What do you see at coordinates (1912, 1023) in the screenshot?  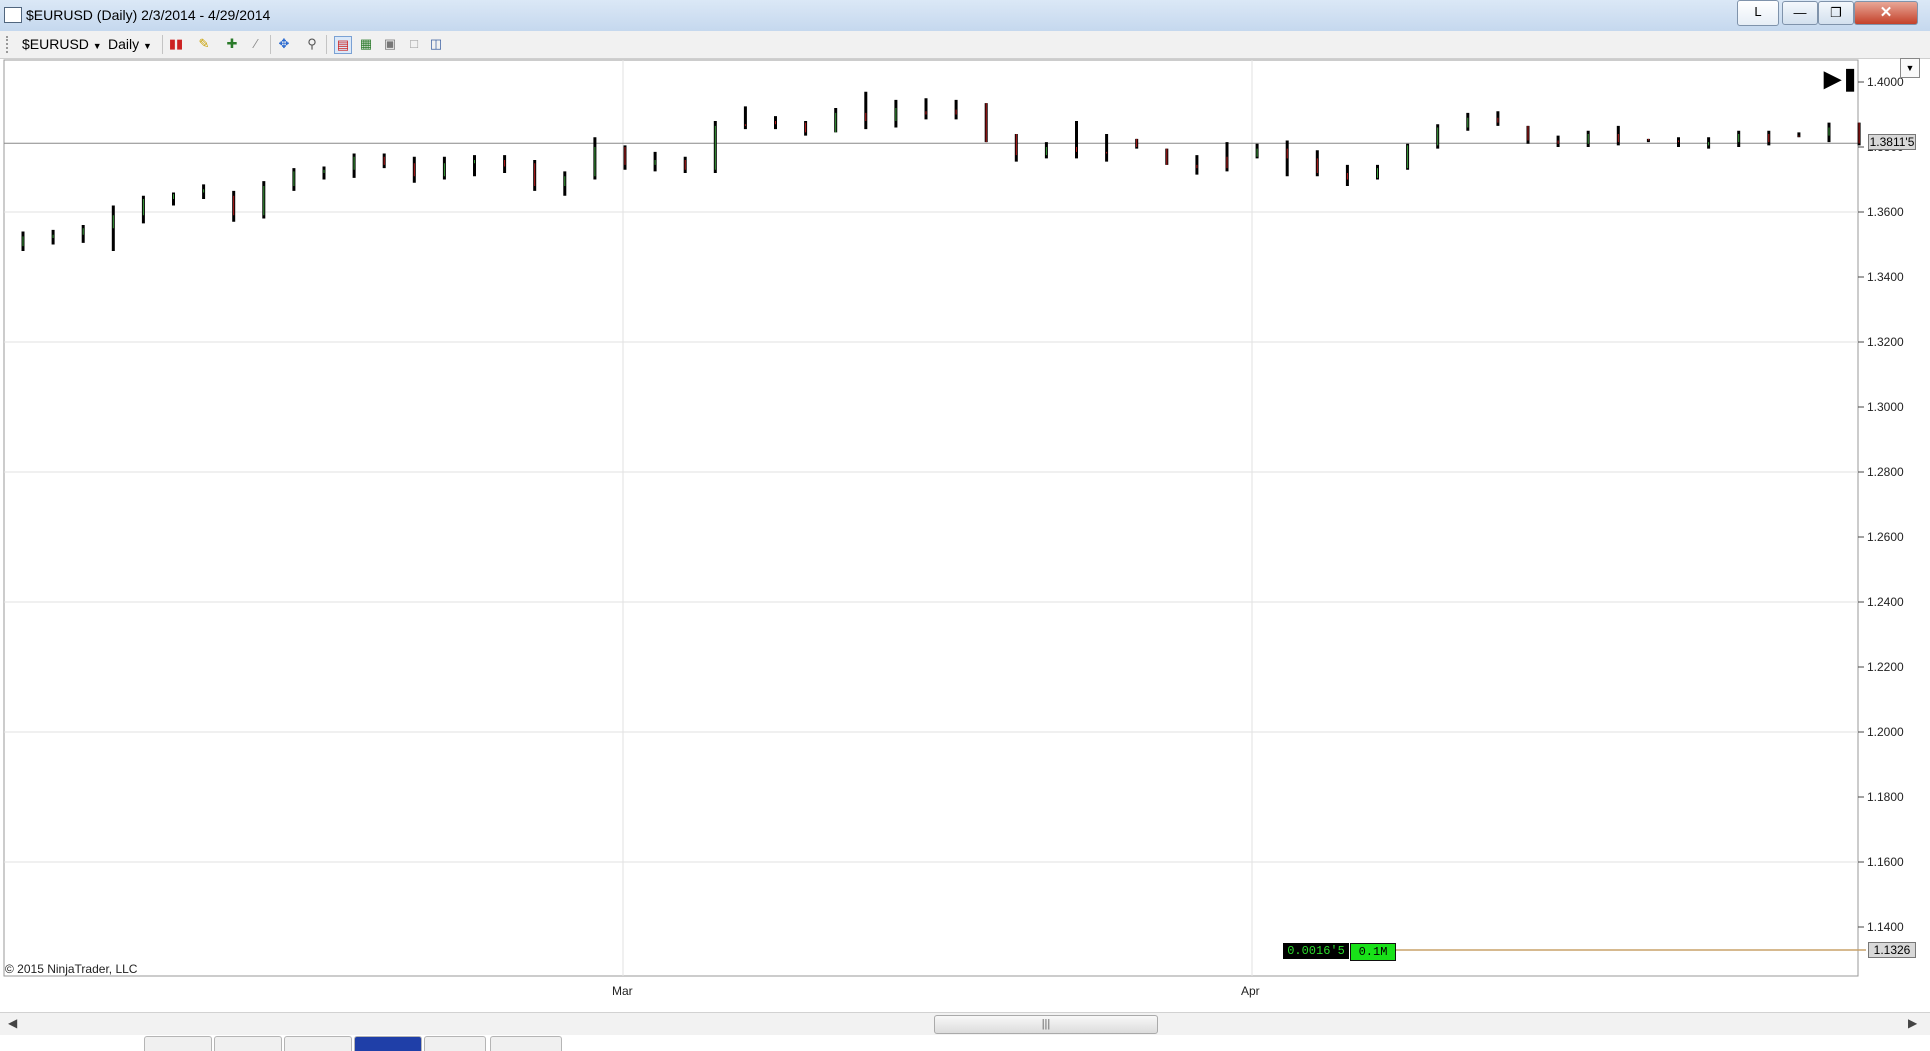 I see `scroll-right-icon: ▶` at bounding box center [1912, 1023].